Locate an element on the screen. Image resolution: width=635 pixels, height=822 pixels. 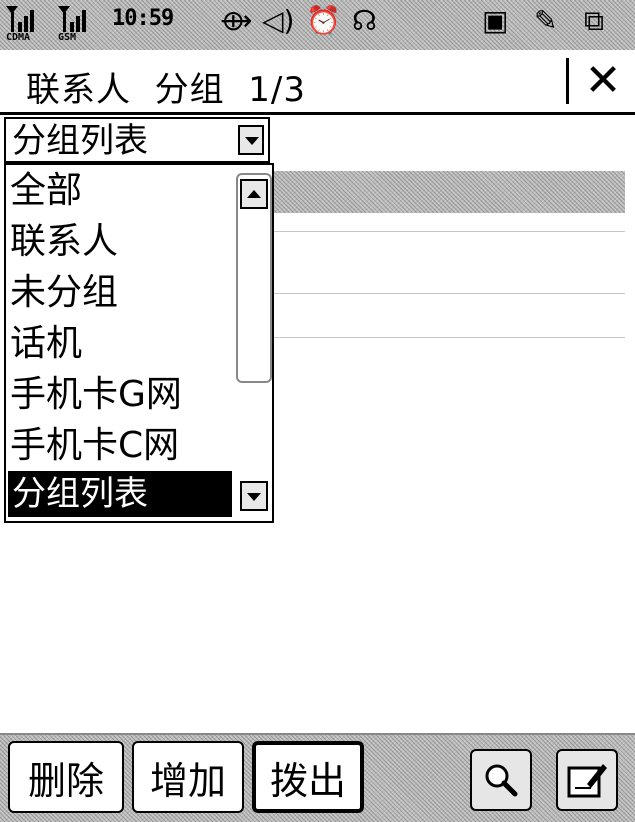
clock: 10:59 is located at coordinates (143, 18).